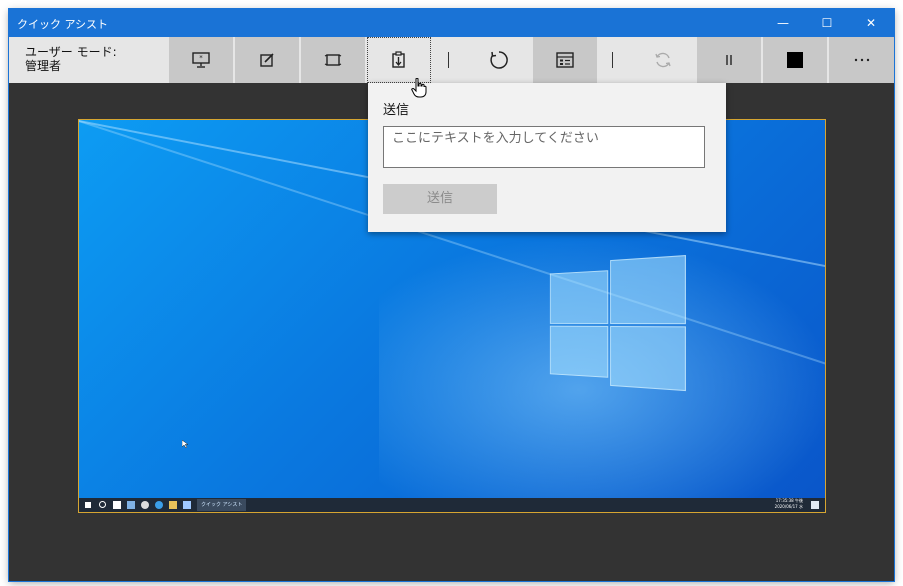  I want to click on more-button, so click(861, 60).